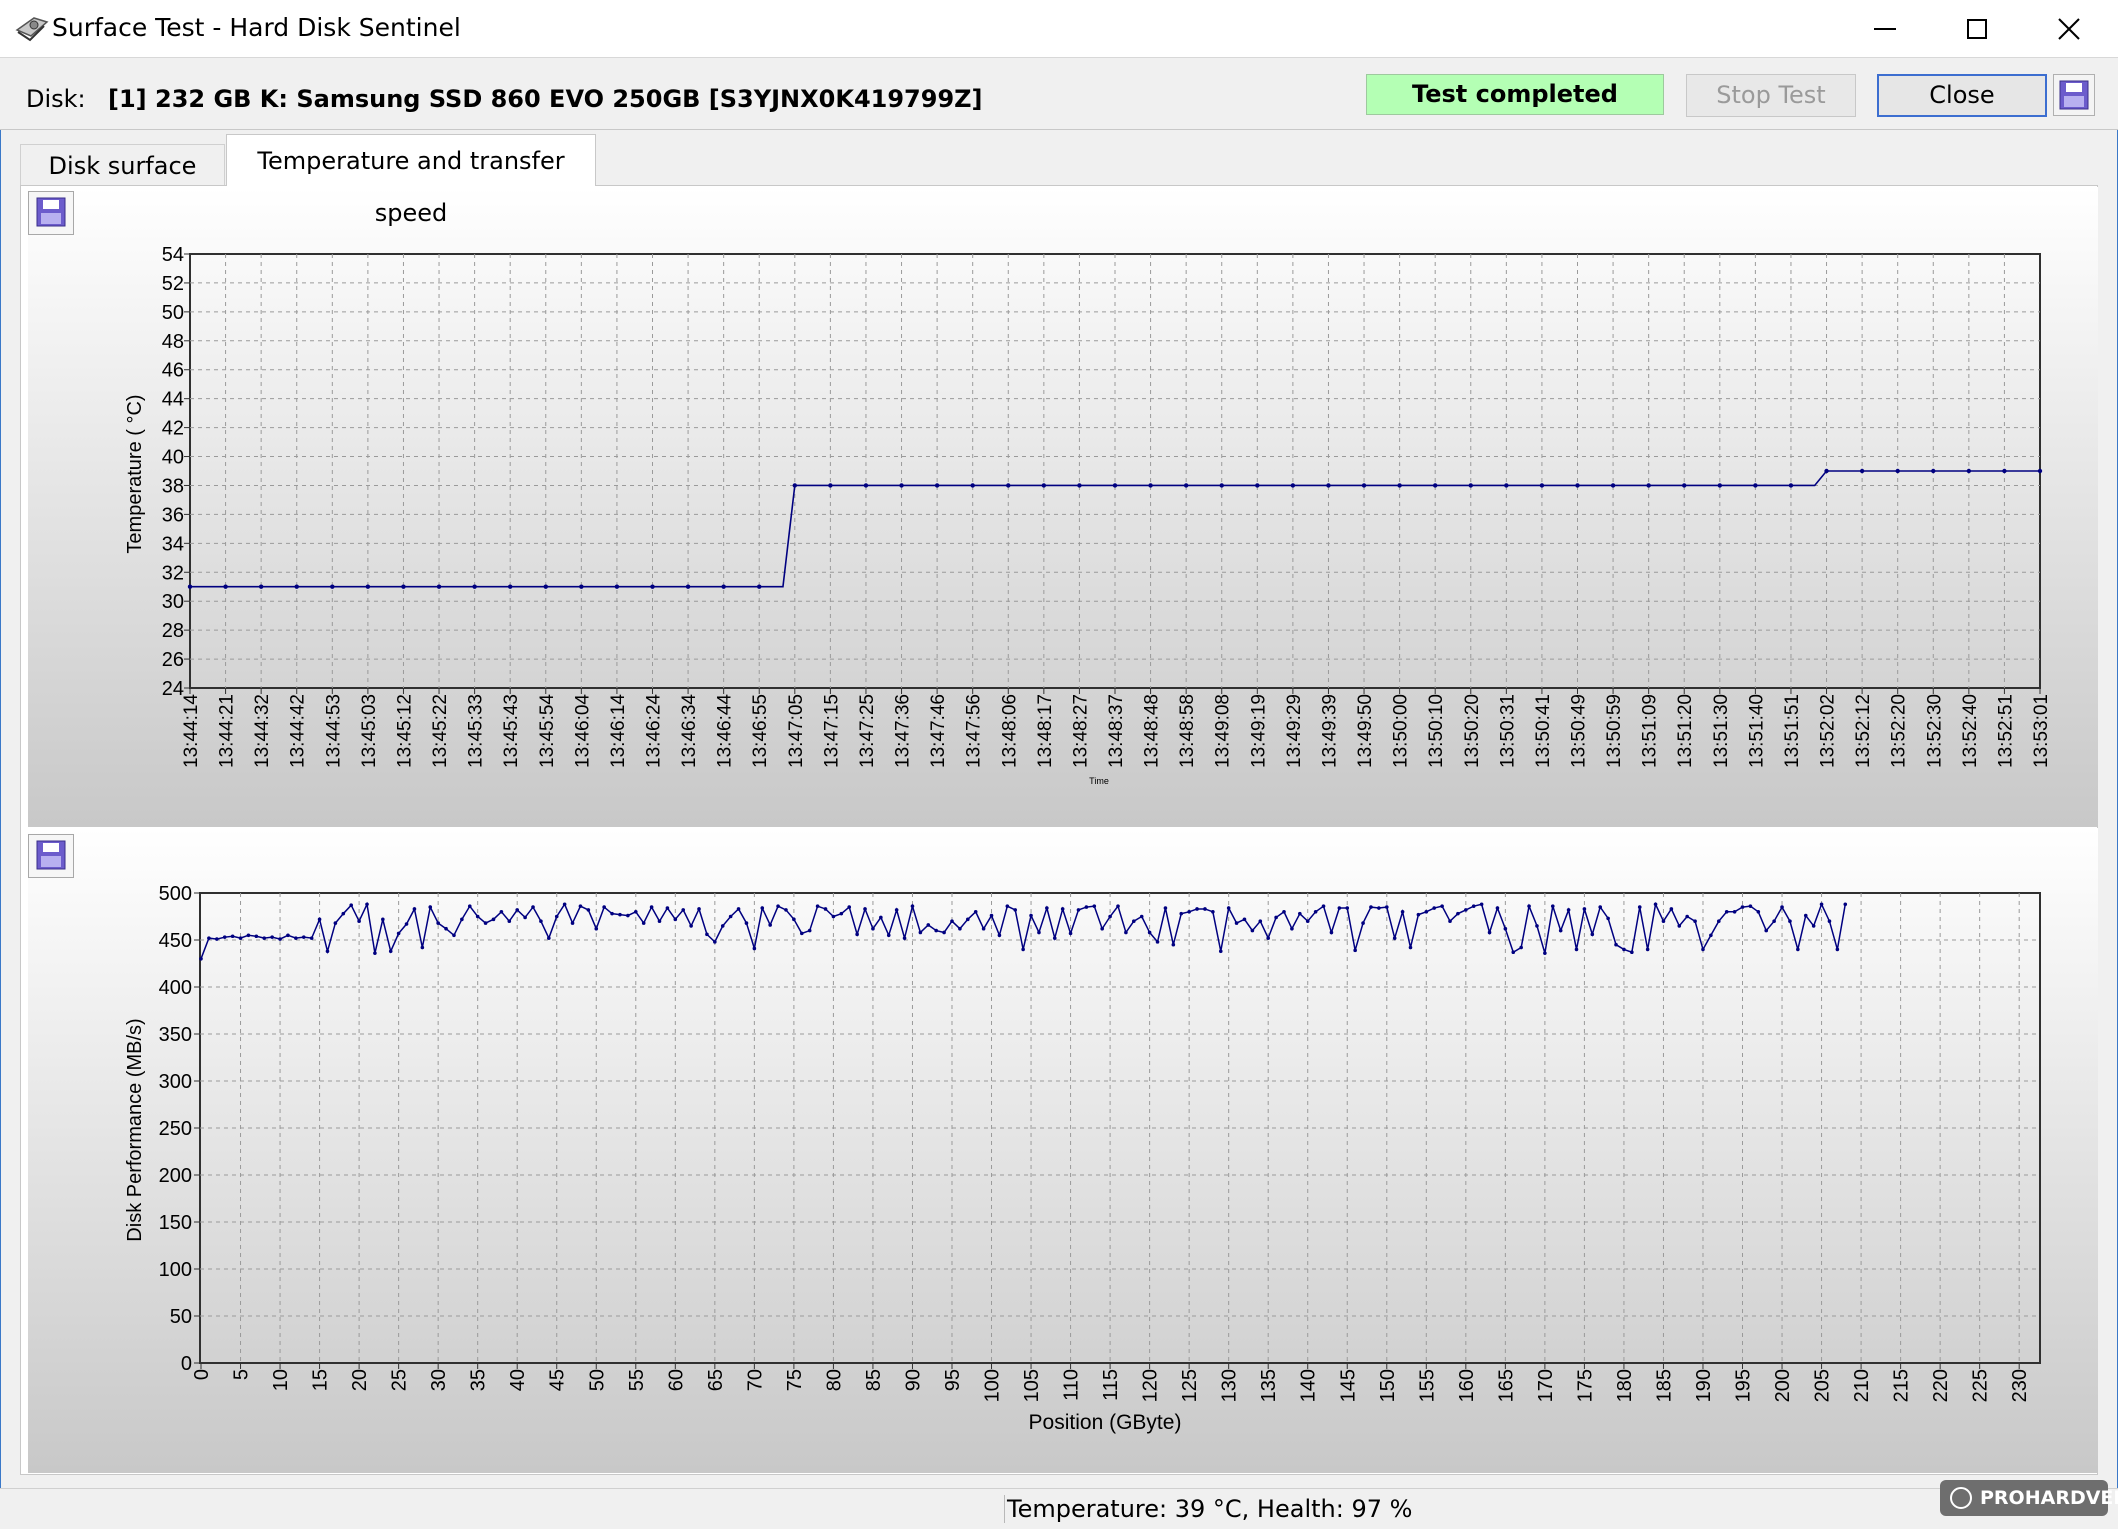 This screenshot has width=2118, height=1529. What do you see at coordinates (1977, 29) in the screenshot?
I see `maximize-button` at bounding box center [1977, 29].